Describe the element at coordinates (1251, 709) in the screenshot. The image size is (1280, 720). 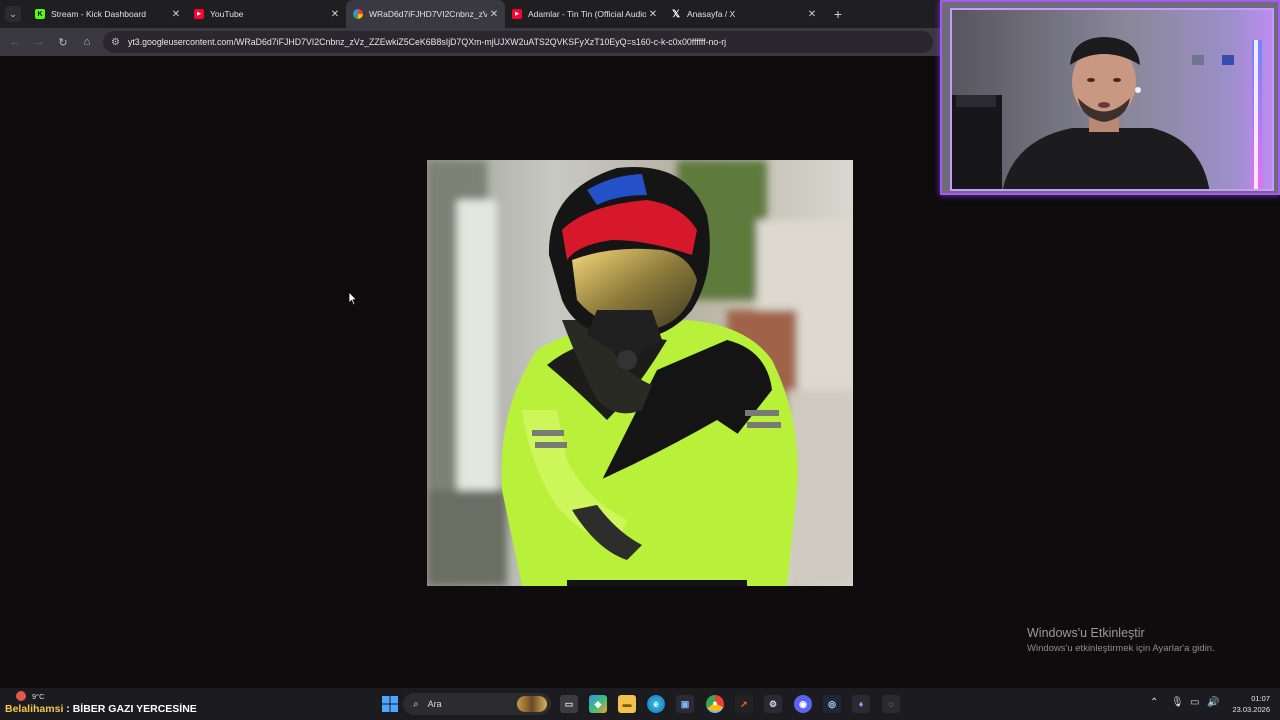
I see `clock-date: 23.03.2026` at that location.